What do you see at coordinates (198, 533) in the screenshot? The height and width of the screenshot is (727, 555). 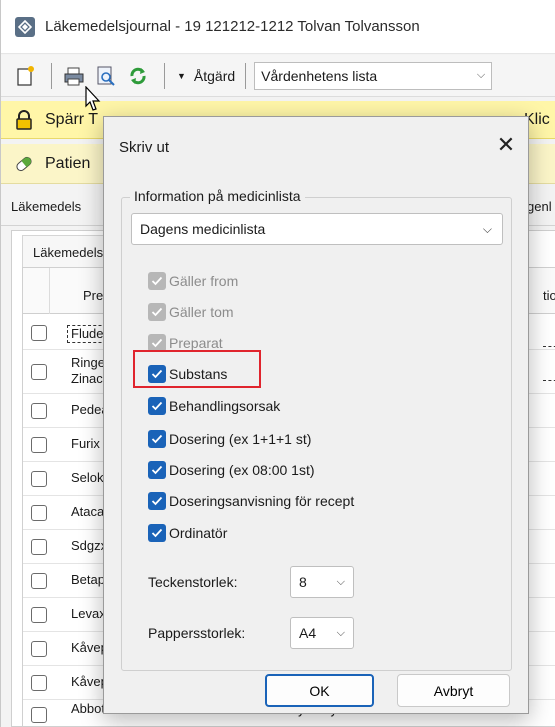 I see `option-label: Ordinatör` at bounding box center [198, 533].